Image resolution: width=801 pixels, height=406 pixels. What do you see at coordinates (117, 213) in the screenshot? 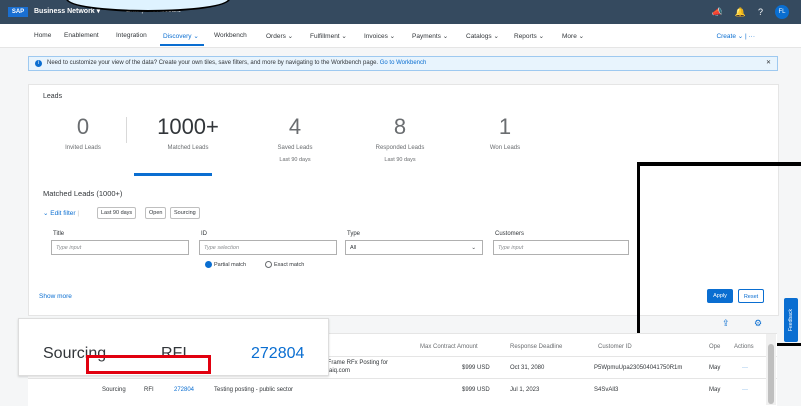
I see `chip-last-90-days: Last 90 days` at bounding box center [117, 213].